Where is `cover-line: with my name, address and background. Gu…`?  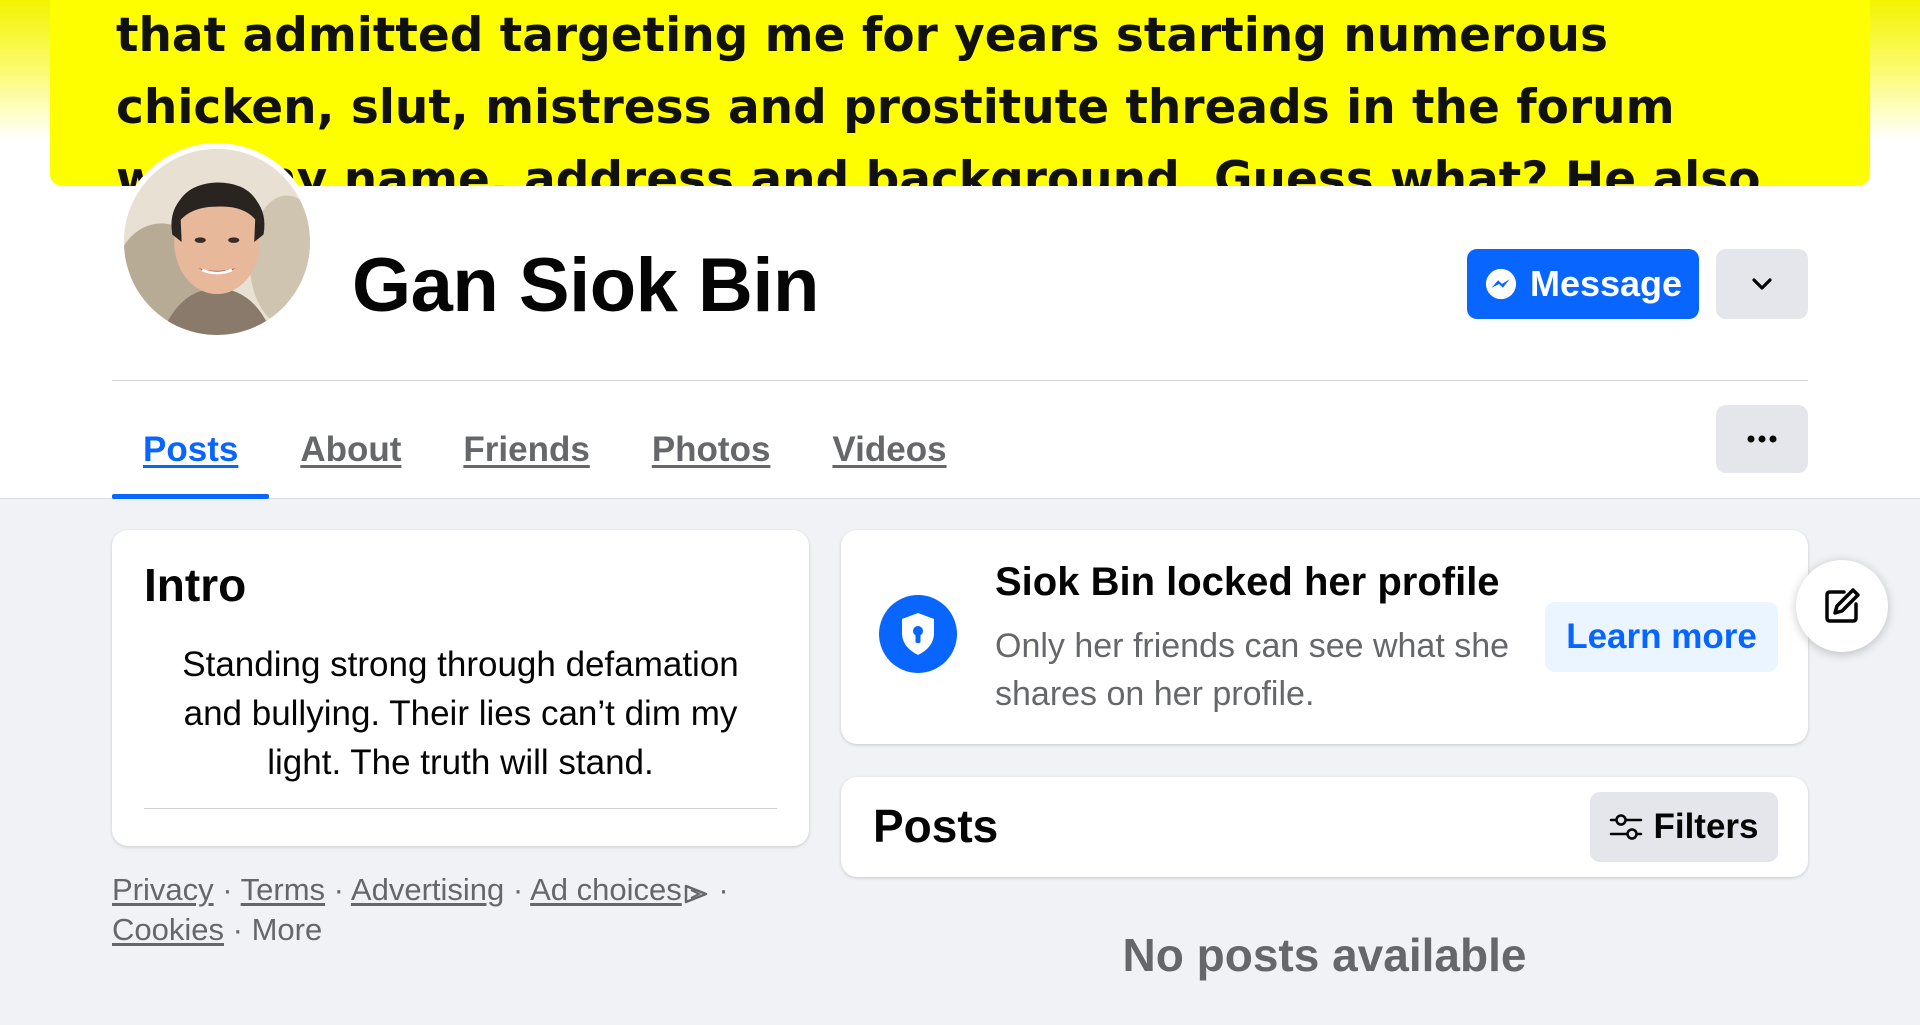
cover-line: with my name, address and background. Gu… is located at coordinates (938, 169).